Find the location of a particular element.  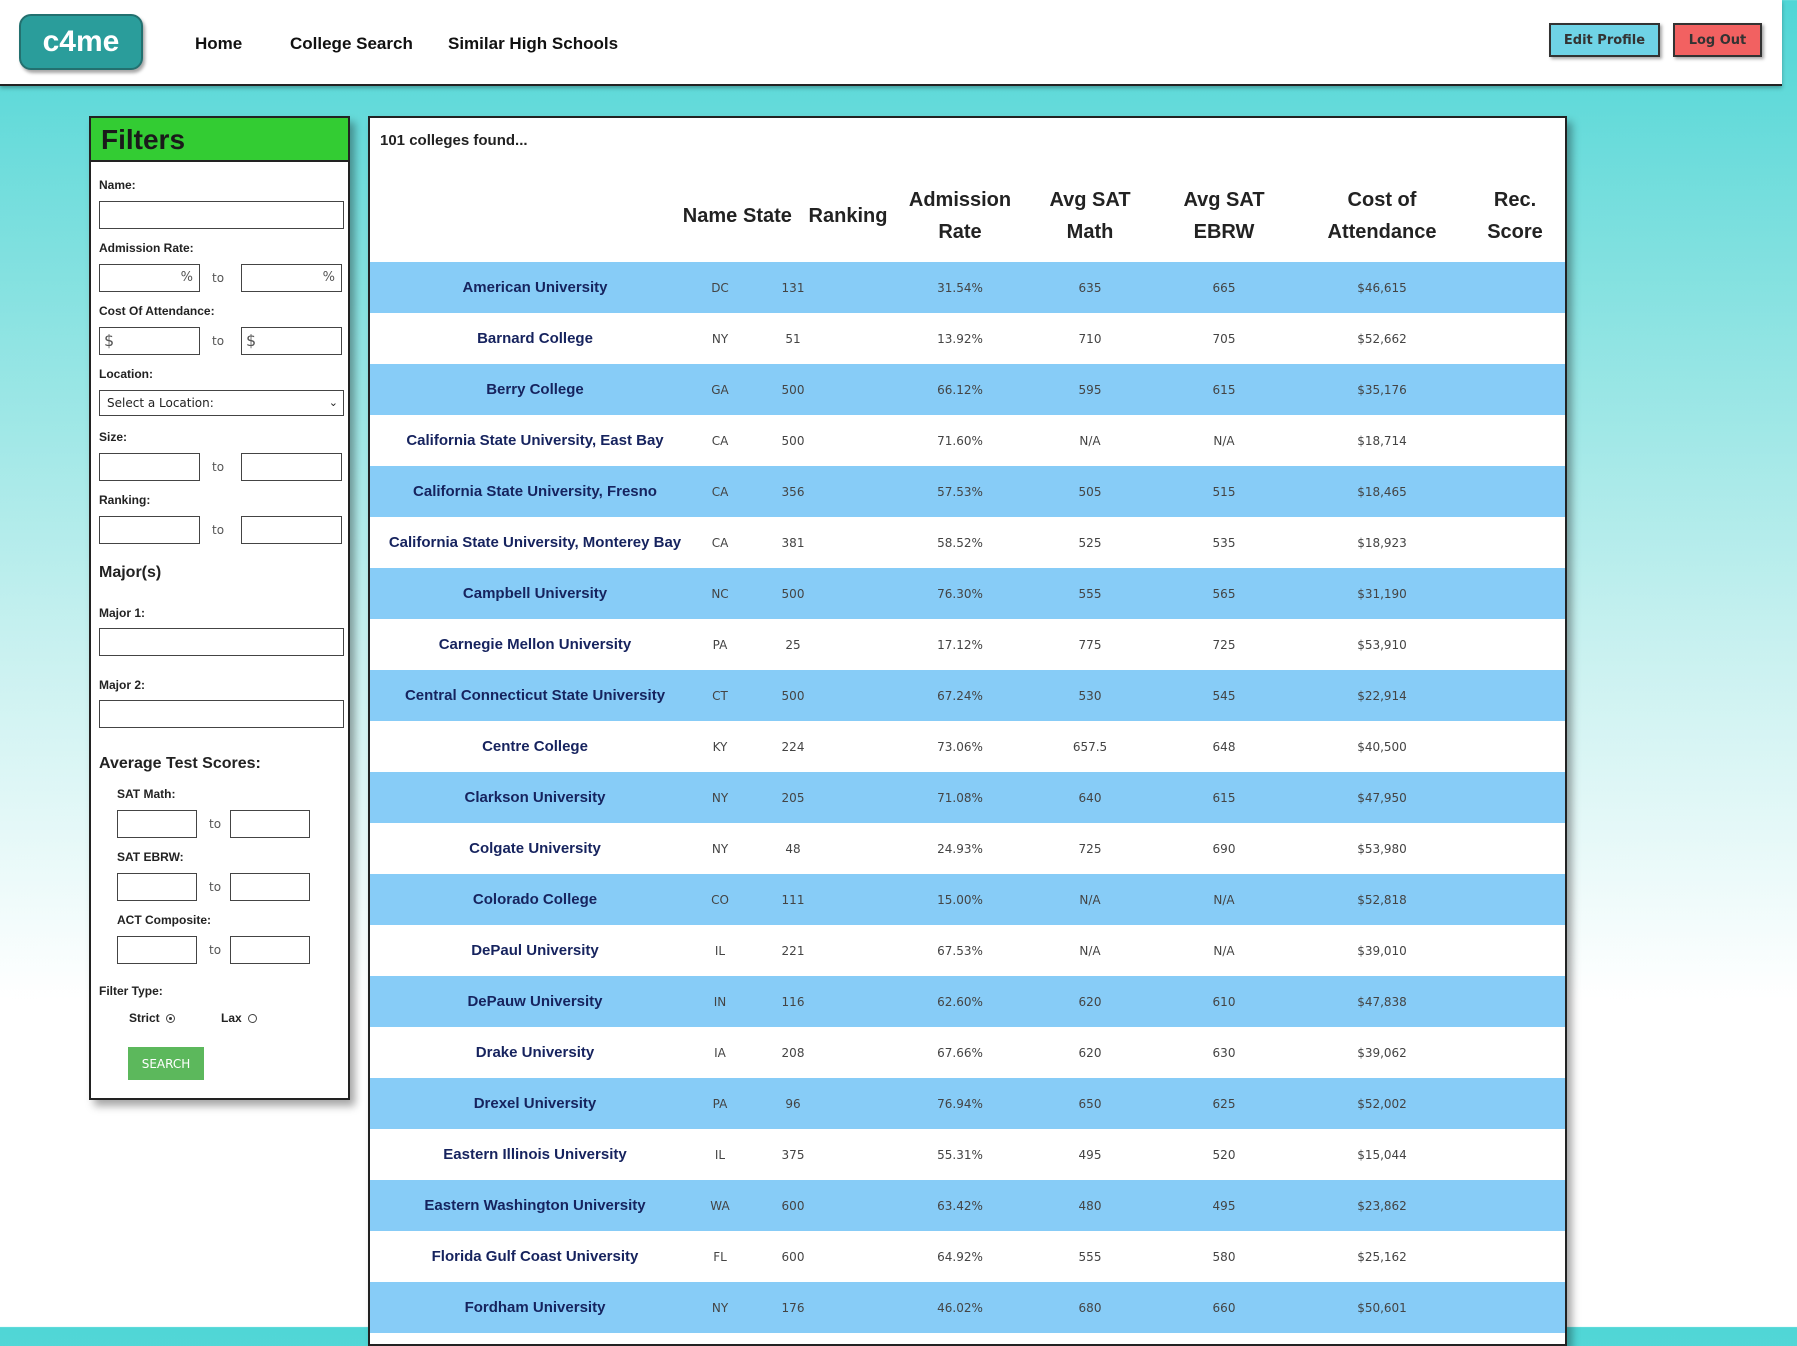

admission-rate-max-input: % is located at coordinates (291, 278).